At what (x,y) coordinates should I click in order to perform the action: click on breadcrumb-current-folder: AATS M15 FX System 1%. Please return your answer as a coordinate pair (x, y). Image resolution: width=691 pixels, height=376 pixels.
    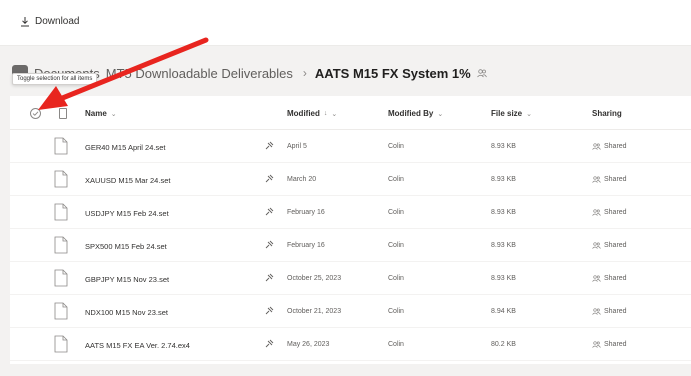
    Looking at the image, I should click on (392, 73).